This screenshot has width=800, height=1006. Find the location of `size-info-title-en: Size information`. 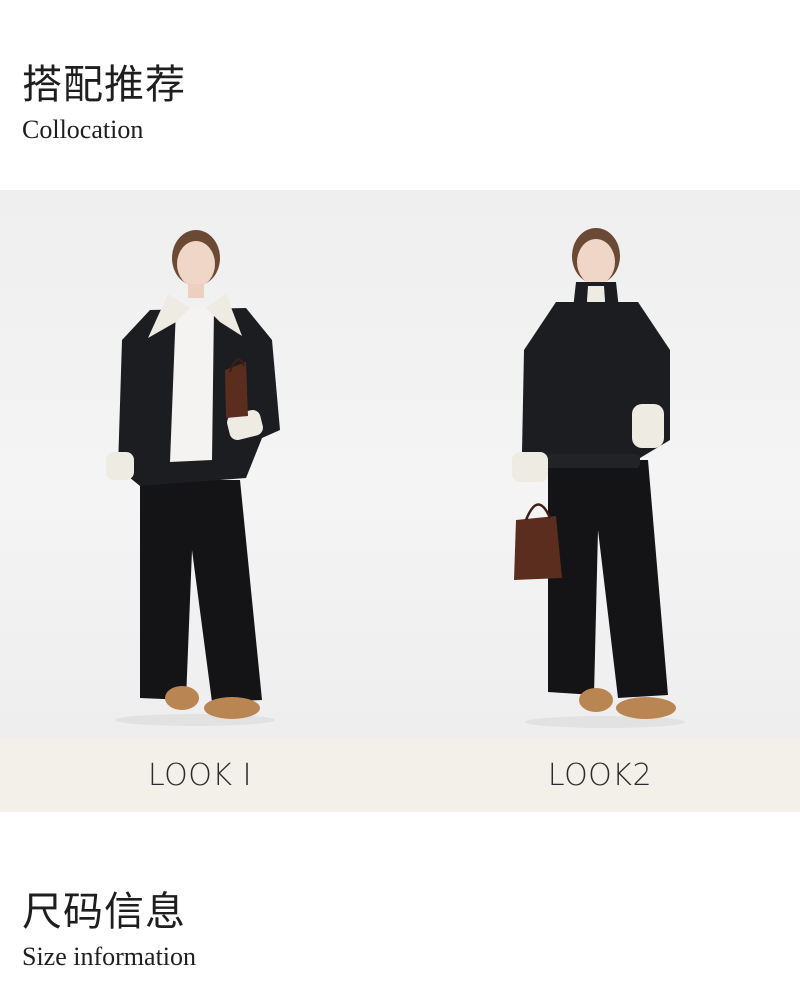

size-info-title-en: Size information is located at coordinates (109, 956).